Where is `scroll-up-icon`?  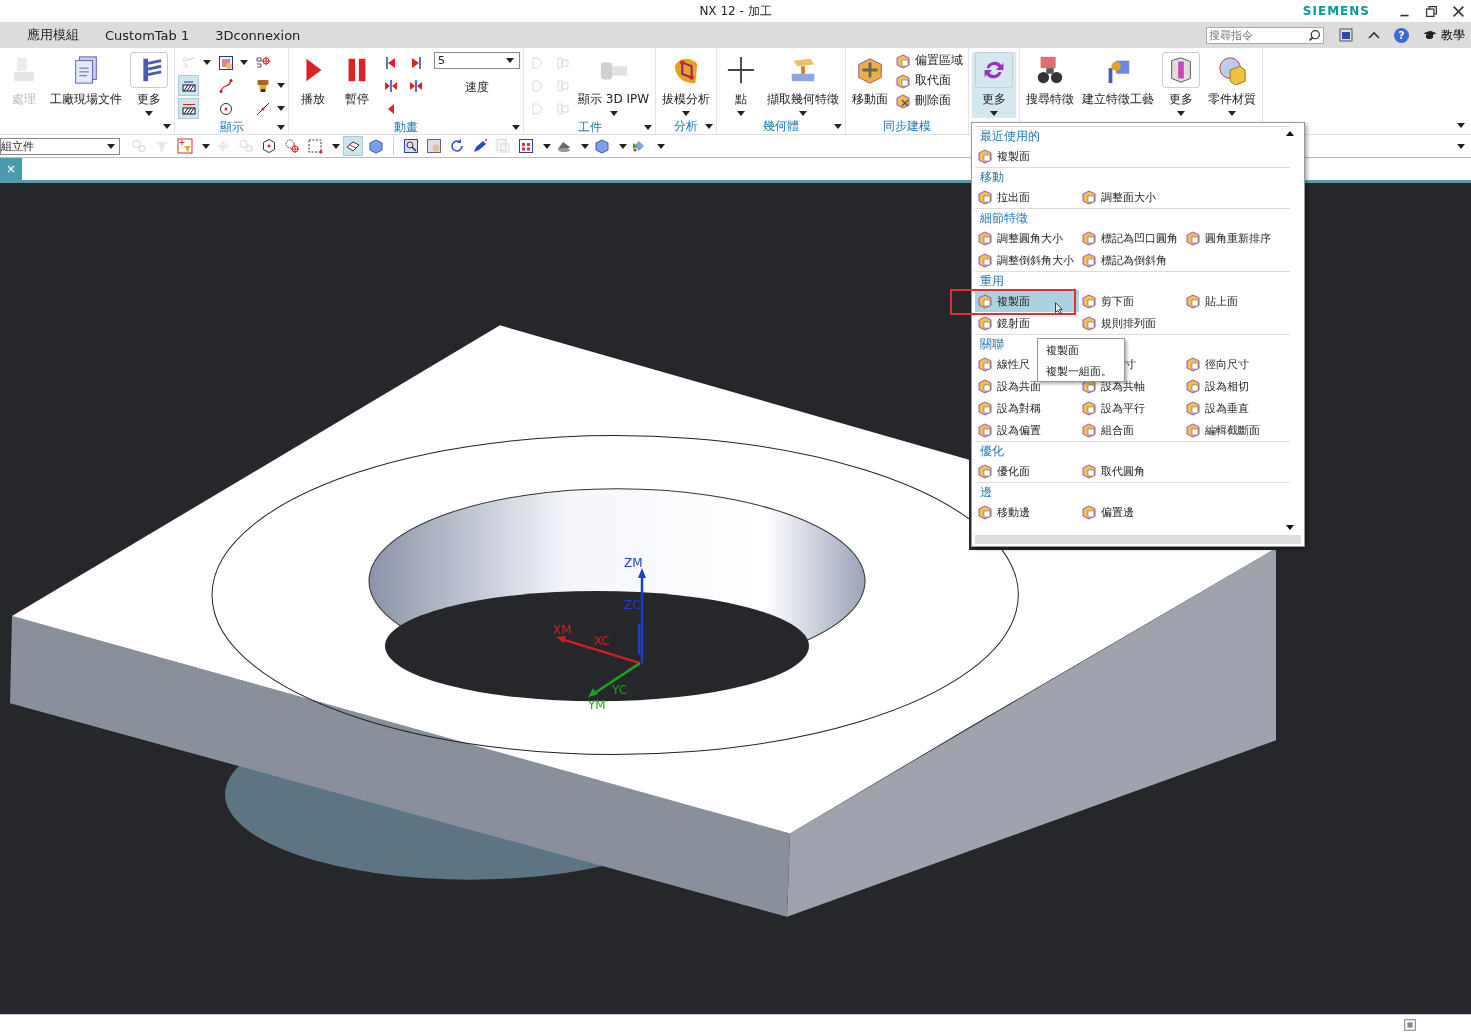
scroll-up-icon is located at coordinates (1290, 133).